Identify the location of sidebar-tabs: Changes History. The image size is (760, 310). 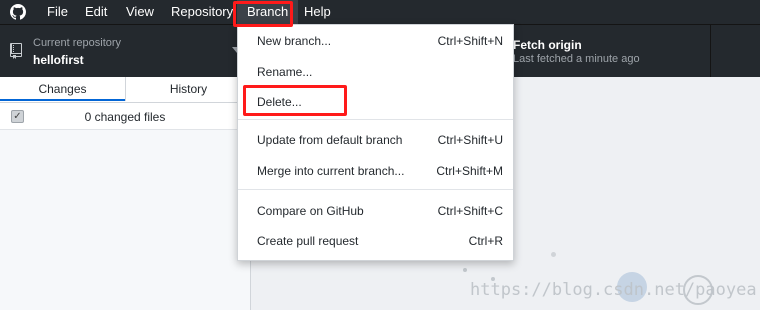
(125, 90).